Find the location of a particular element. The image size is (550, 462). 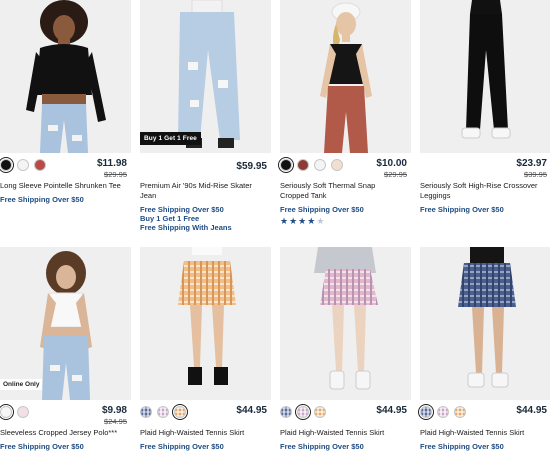

product-image: Buy 1 Get 1 Free is located at coordinates (205, 76).